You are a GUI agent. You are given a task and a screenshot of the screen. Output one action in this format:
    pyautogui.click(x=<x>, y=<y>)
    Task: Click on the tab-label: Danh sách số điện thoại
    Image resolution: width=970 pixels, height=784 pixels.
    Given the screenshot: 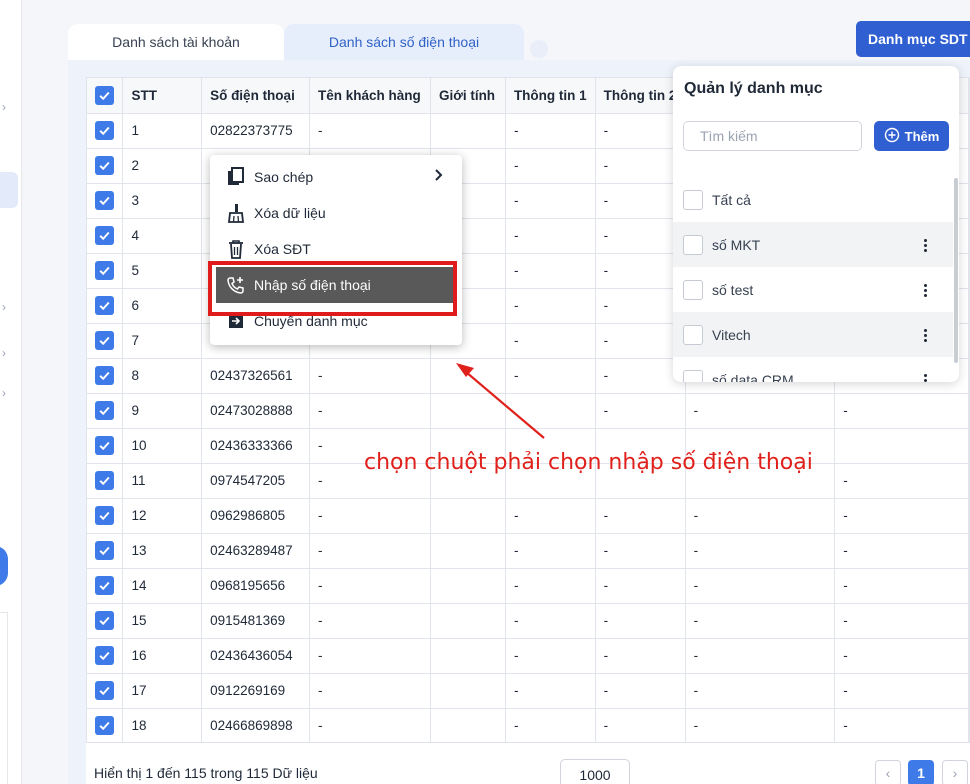 What is the action you would take?
    pyautogui.click(x=404, y=42)
    